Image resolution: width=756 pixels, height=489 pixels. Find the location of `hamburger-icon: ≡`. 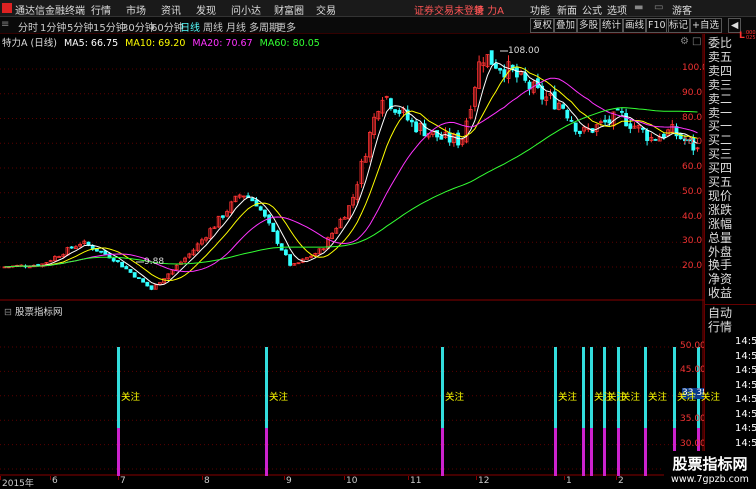

hamburger-icon: ≡ is located at coordinates (5, 24).